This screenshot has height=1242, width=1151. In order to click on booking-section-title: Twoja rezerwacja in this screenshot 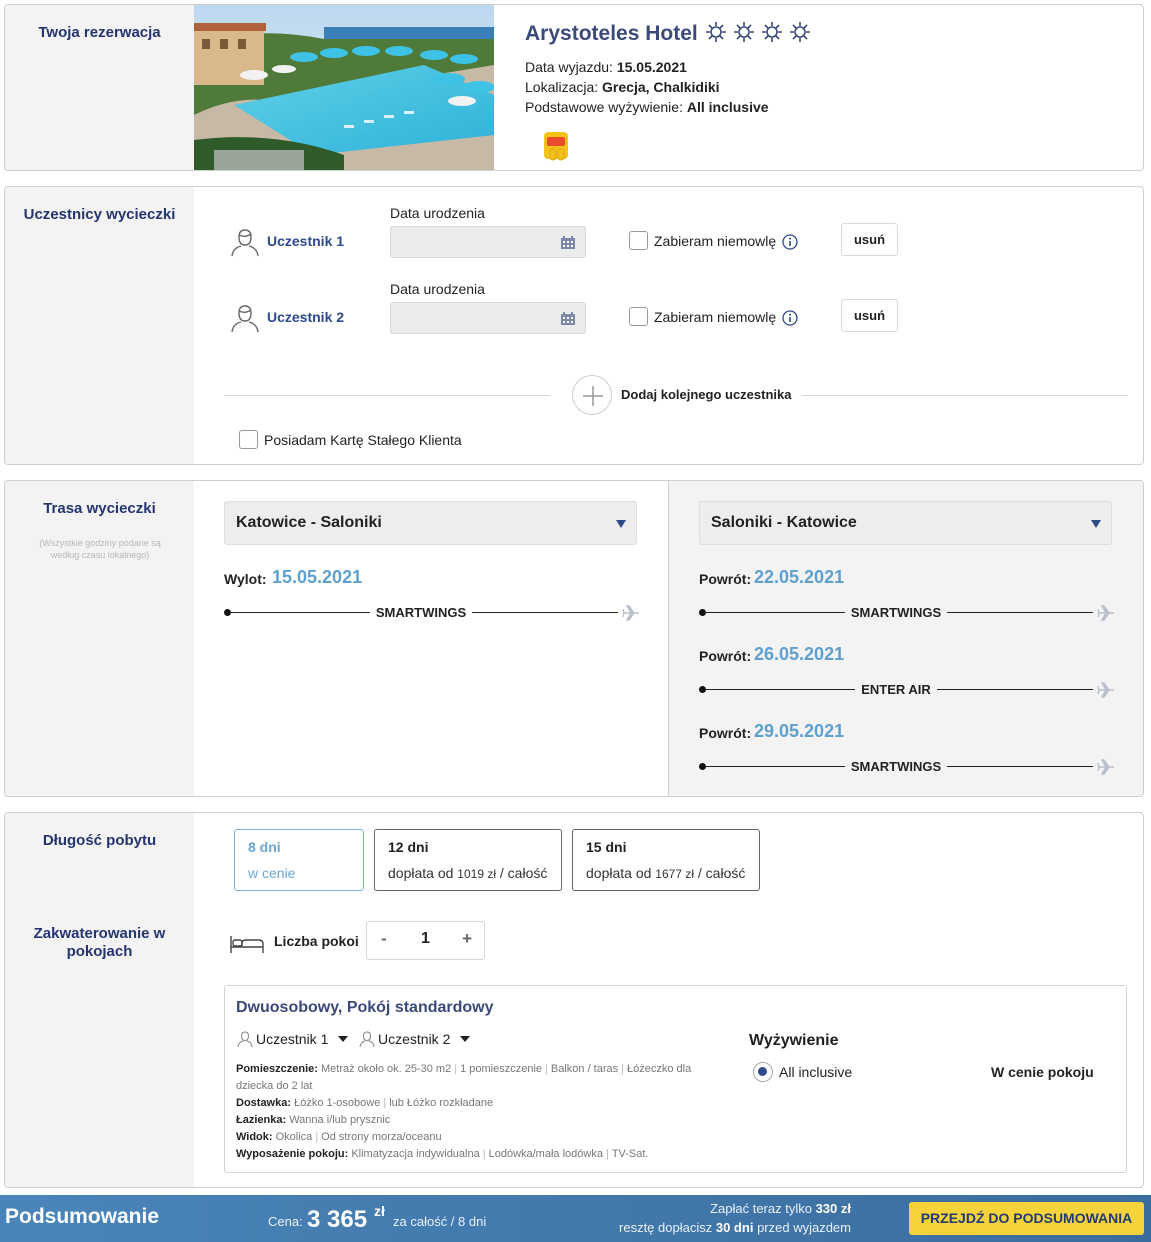, I will do `click(99, 32)`.